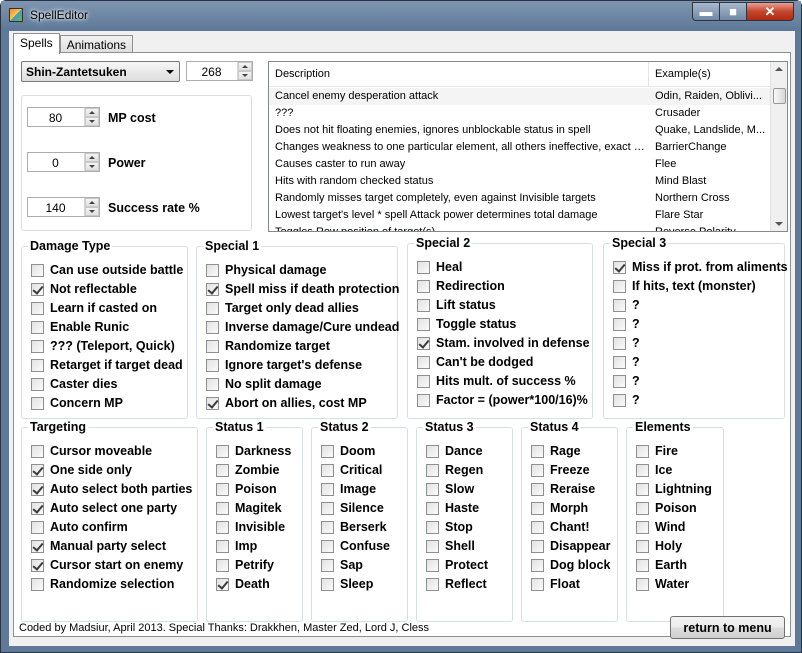 This screenshot has height=653, width=802. I want to click on spell-select: Shin-Zantetsuken, so click(100, 71).